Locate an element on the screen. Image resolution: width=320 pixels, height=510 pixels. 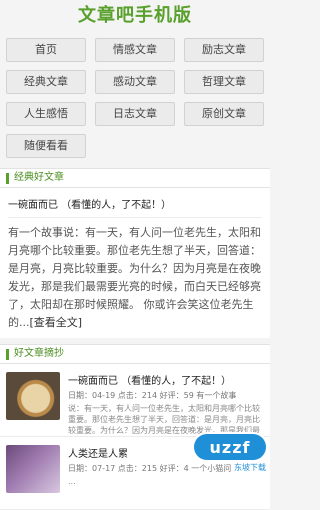
nav-home-button: 首页 is located at coordinates (46, 50).